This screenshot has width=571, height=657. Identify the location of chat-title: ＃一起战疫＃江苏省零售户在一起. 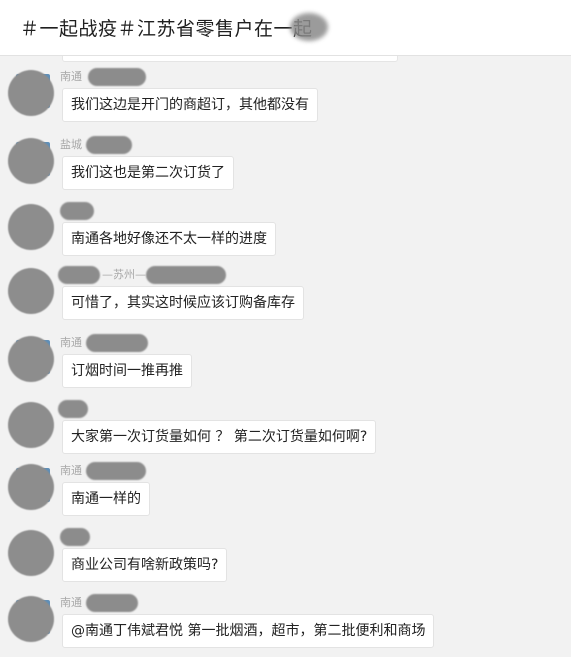
(166, 29).